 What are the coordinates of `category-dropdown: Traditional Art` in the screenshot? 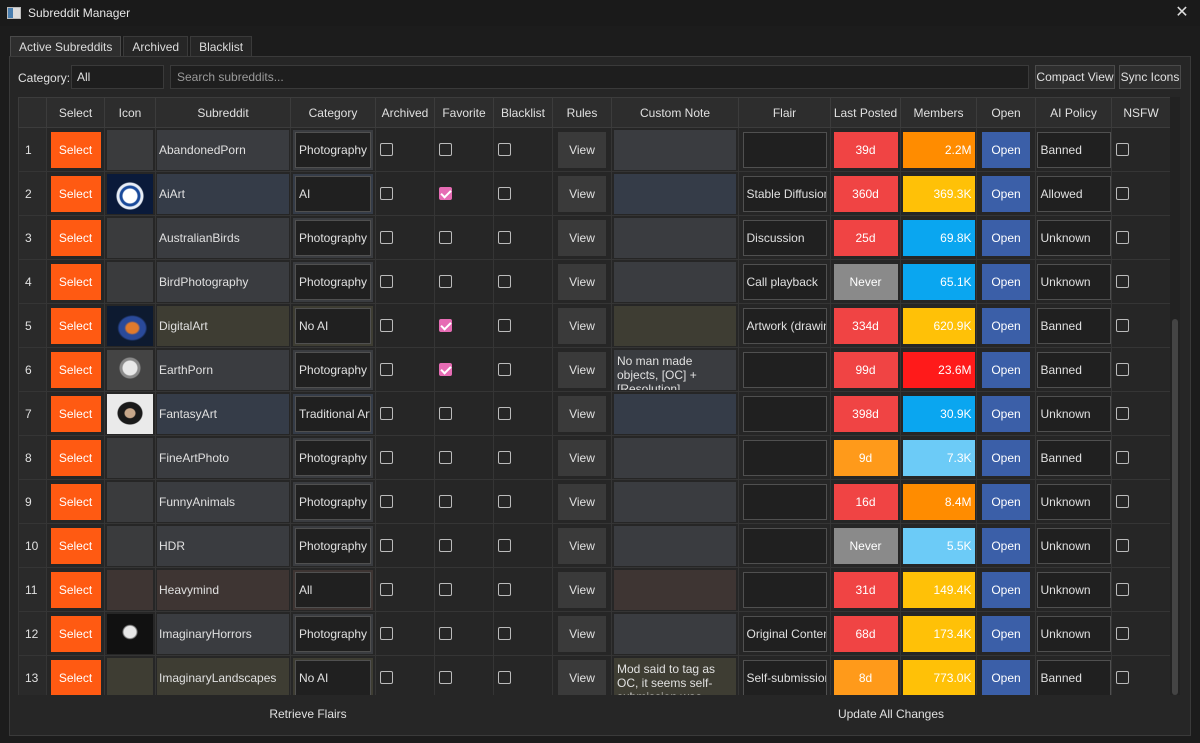 It's located at (333, 413).